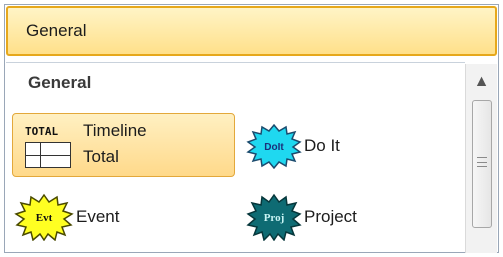  I want to click on palette-item-timeline-total: TOTAL Timeline Total, so click(123, 145).